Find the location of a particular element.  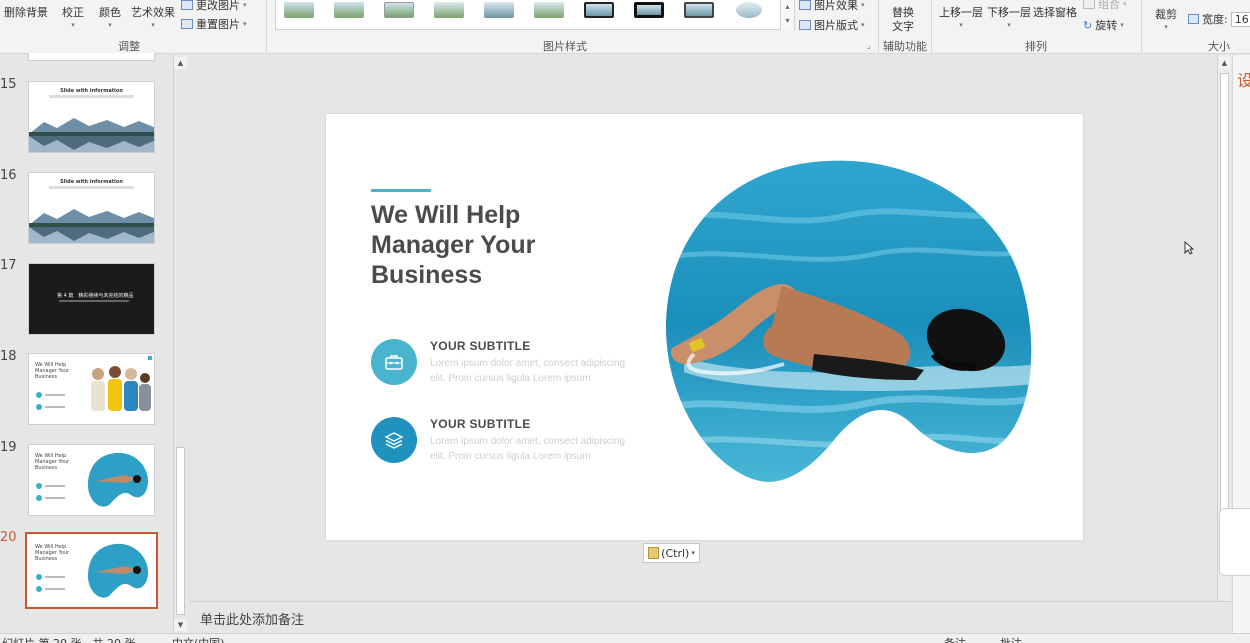

task-pane-title: 设 is located at coordinates (1243, 80).